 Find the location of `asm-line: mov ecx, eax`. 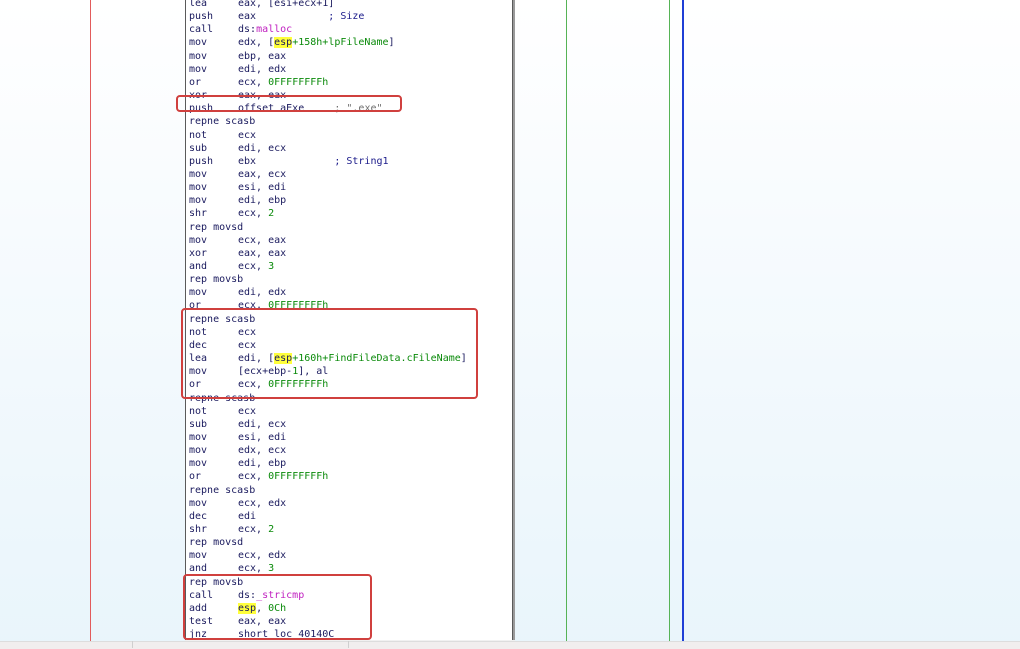

asm-line: mov ecx, eax is located at coordinates (237, 240).